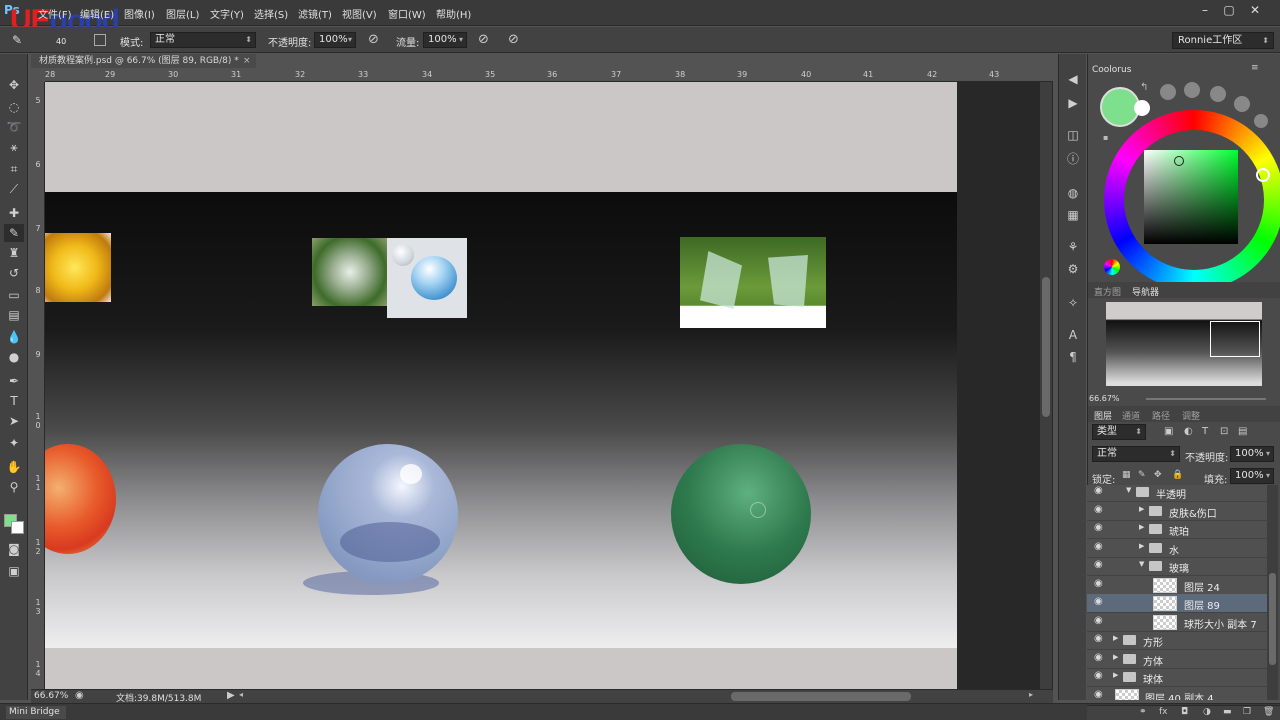 This screenshot has height=720, width=1280. Describe the element at coordinates (14, 443) in the screenshot. I see `shape-tool-icon: ✦` at that location.